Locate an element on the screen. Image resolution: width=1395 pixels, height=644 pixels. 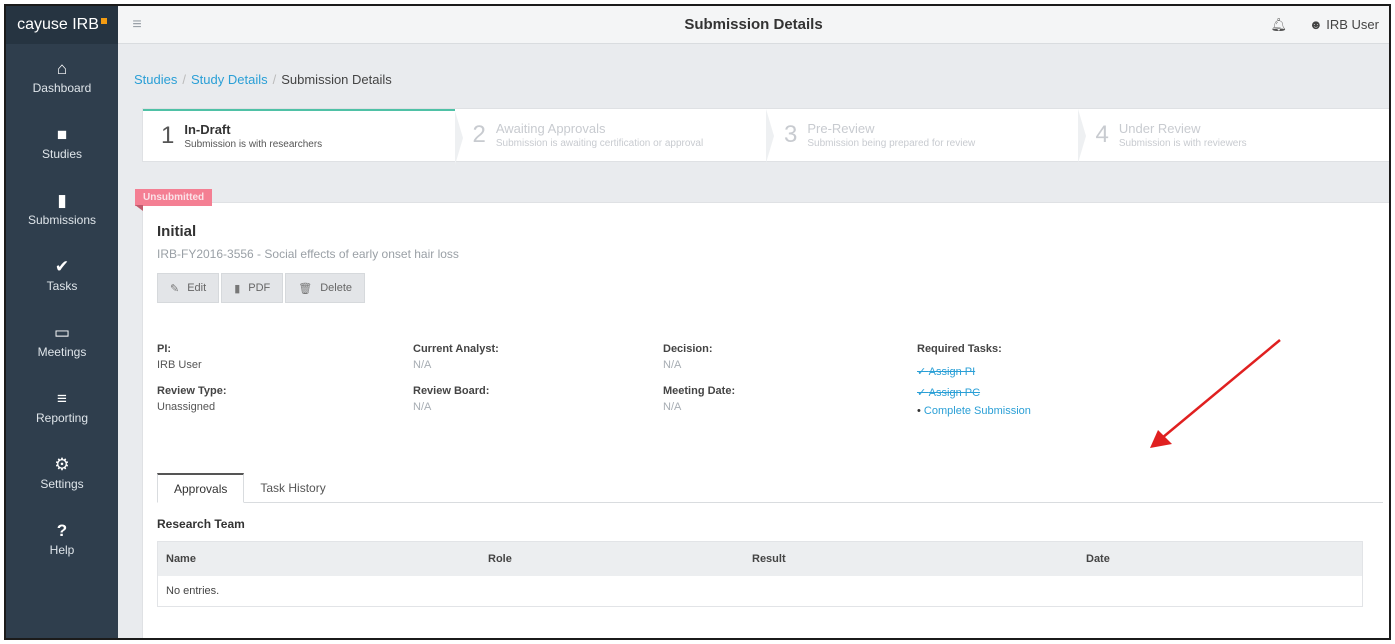
delete-button: 🗑︎ Delete is located at coordinates (325, 288).